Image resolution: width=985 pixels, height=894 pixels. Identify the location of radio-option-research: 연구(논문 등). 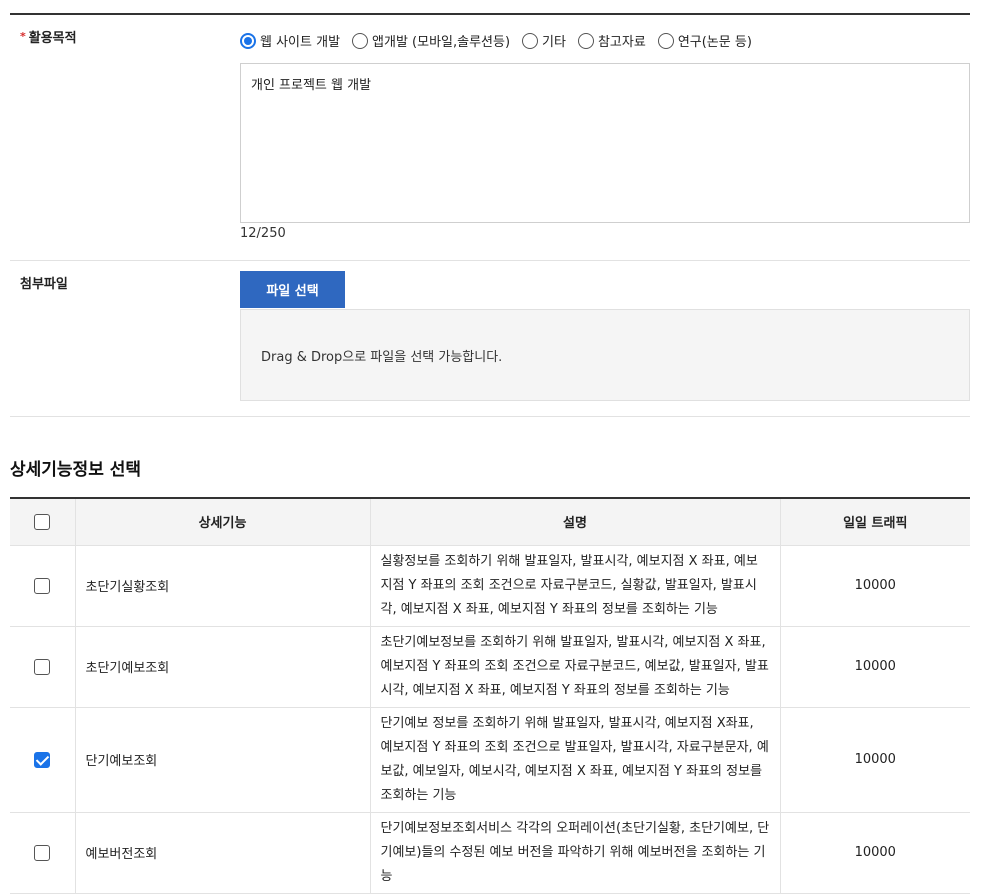
(704, 40).